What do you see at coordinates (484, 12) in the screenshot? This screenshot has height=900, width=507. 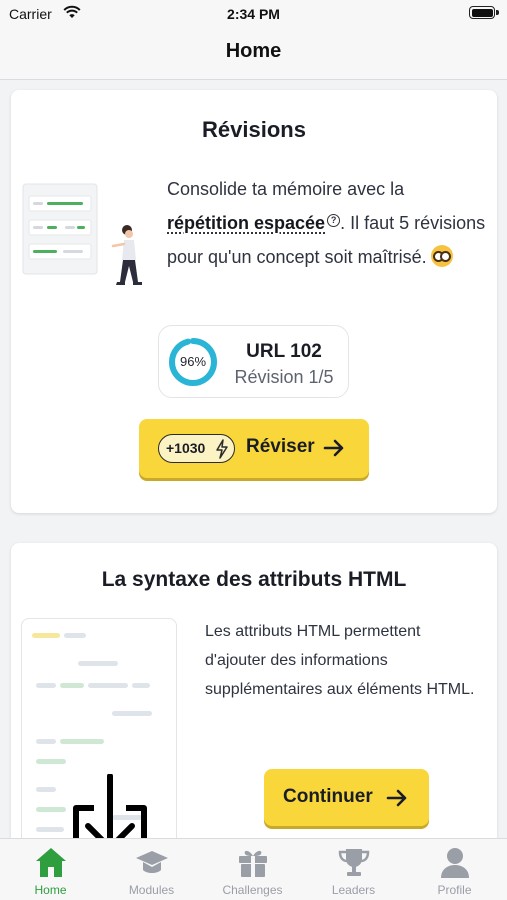 I see `battery-icon` at bounding box center [484, 12].